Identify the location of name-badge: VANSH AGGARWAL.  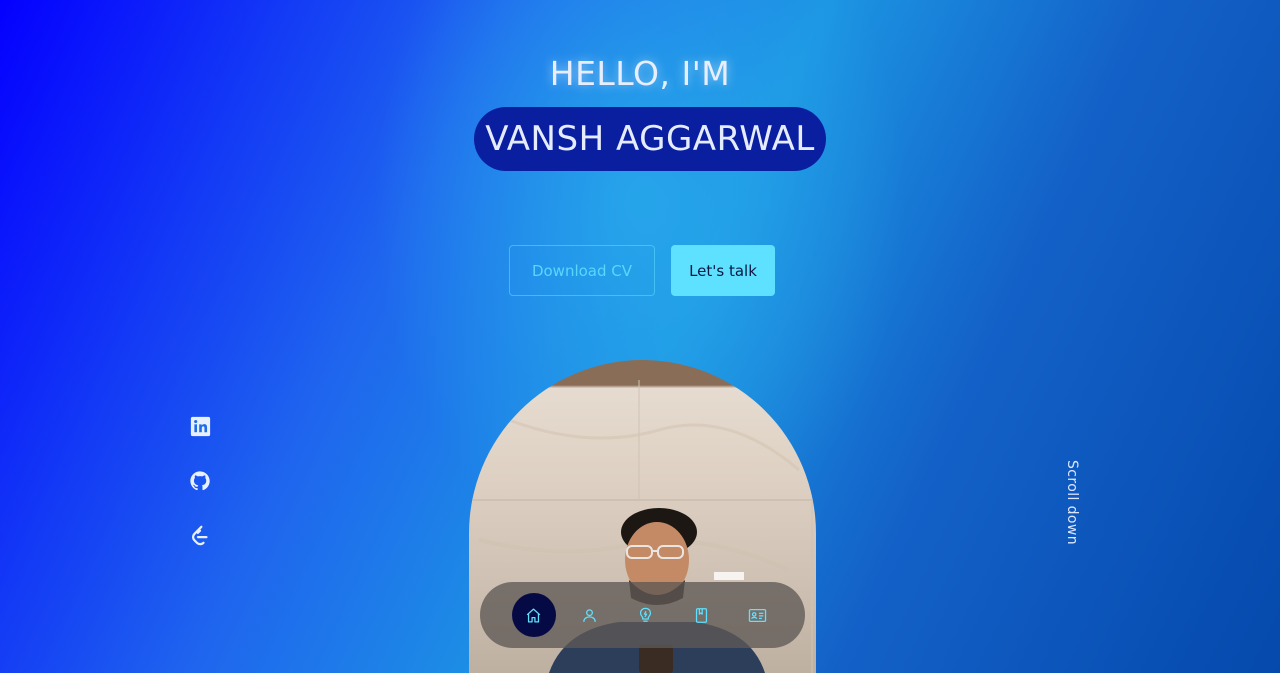
(650, 139).